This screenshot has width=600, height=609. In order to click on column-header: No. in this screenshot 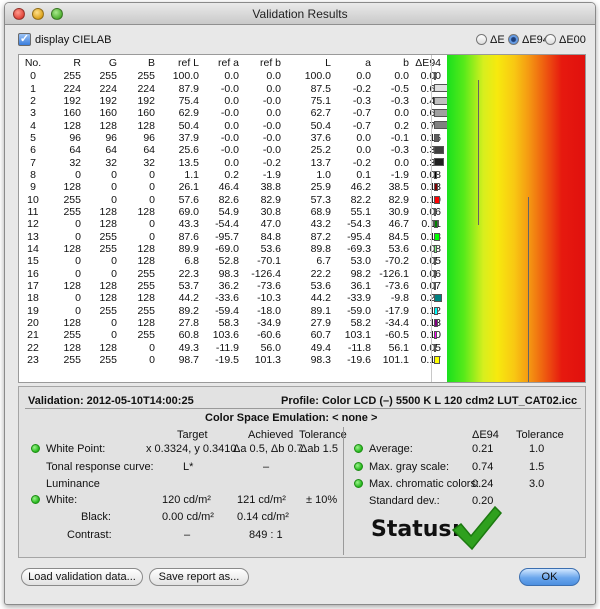, I will do `click(33, 62)`.